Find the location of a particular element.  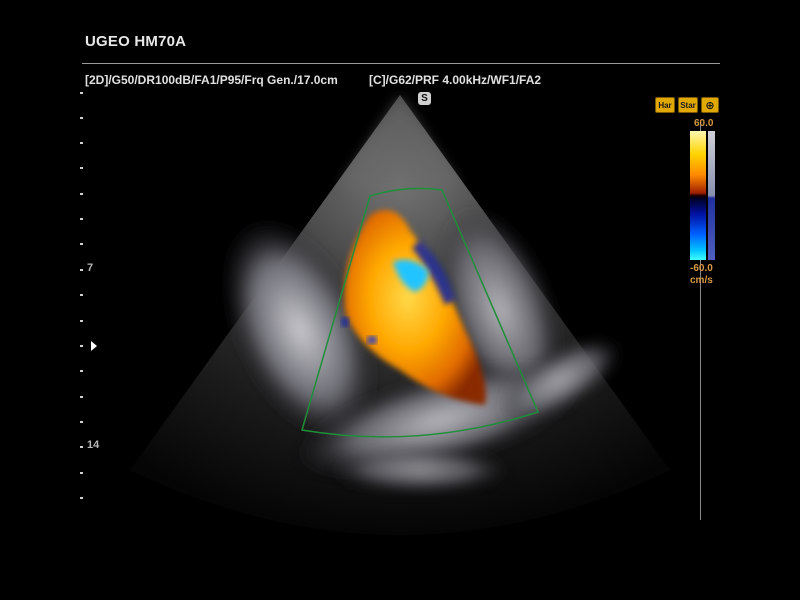

bottom-tissue is located at coordinates (420, 470).